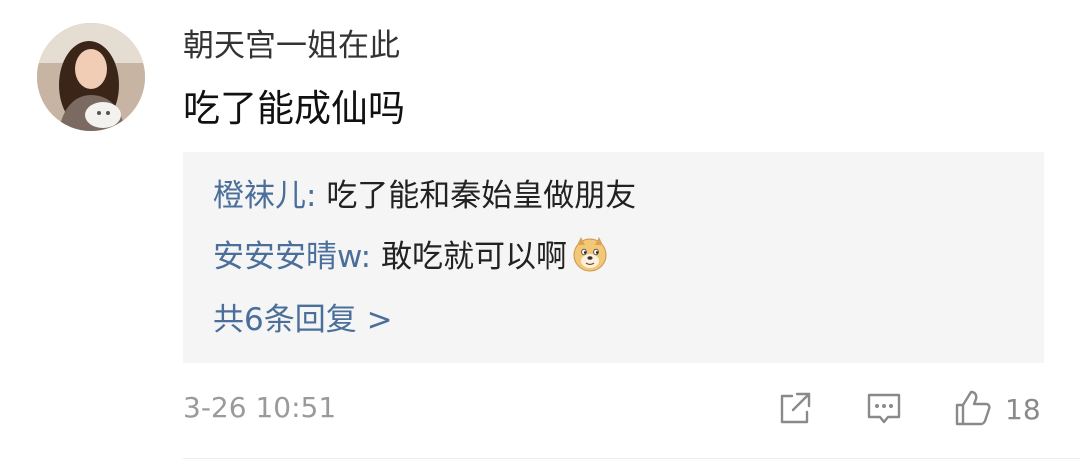 Image resolution: width=1080 pixels, height=472 pixels. I want to click on like-count: 18, so click(1023, 409).